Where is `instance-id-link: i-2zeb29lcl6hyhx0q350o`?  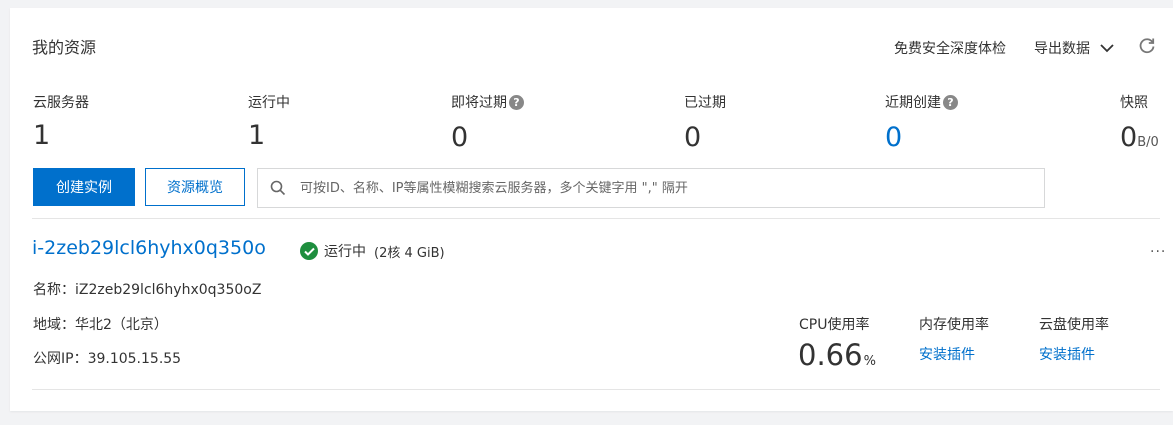
instance-id-link: i-2zeb29lcl6hyhx0q350o is located at coordinates (149, 248).